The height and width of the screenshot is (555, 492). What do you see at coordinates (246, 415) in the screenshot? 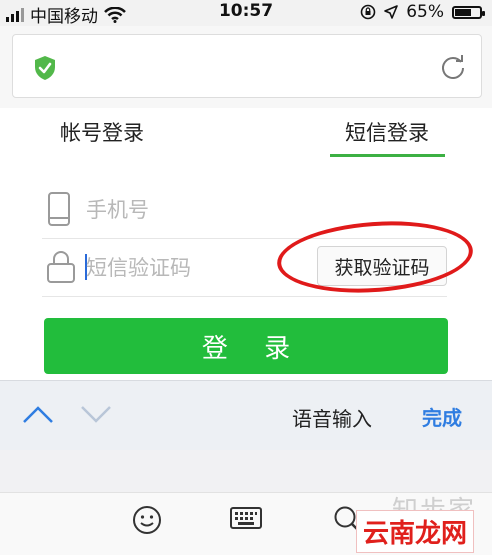
I see `keyboard-toolbar: 语音输入 完成` at bounding box center [246, 415].